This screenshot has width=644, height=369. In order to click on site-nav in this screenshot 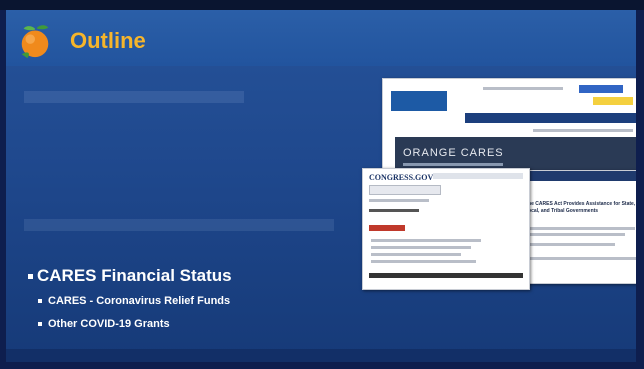, I will do `click(550, 118)`.